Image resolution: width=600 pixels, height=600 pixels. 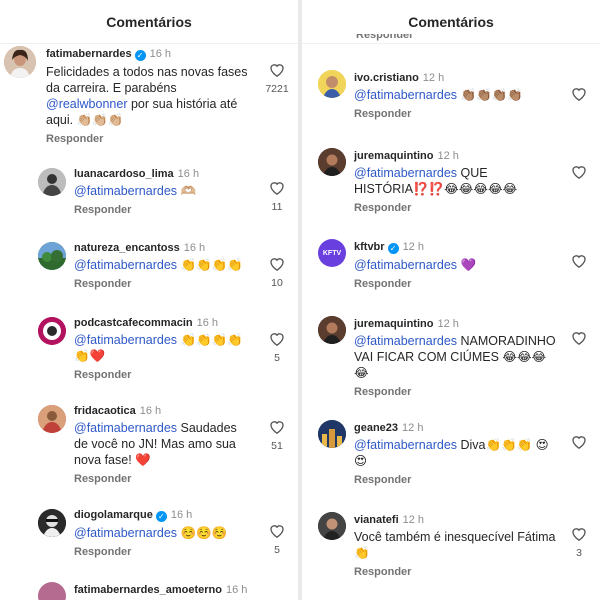 What do you see at coordinates (89, 54) in the screenshot?
I see `username: fatimabernardes` at bounding box center [89, 54].